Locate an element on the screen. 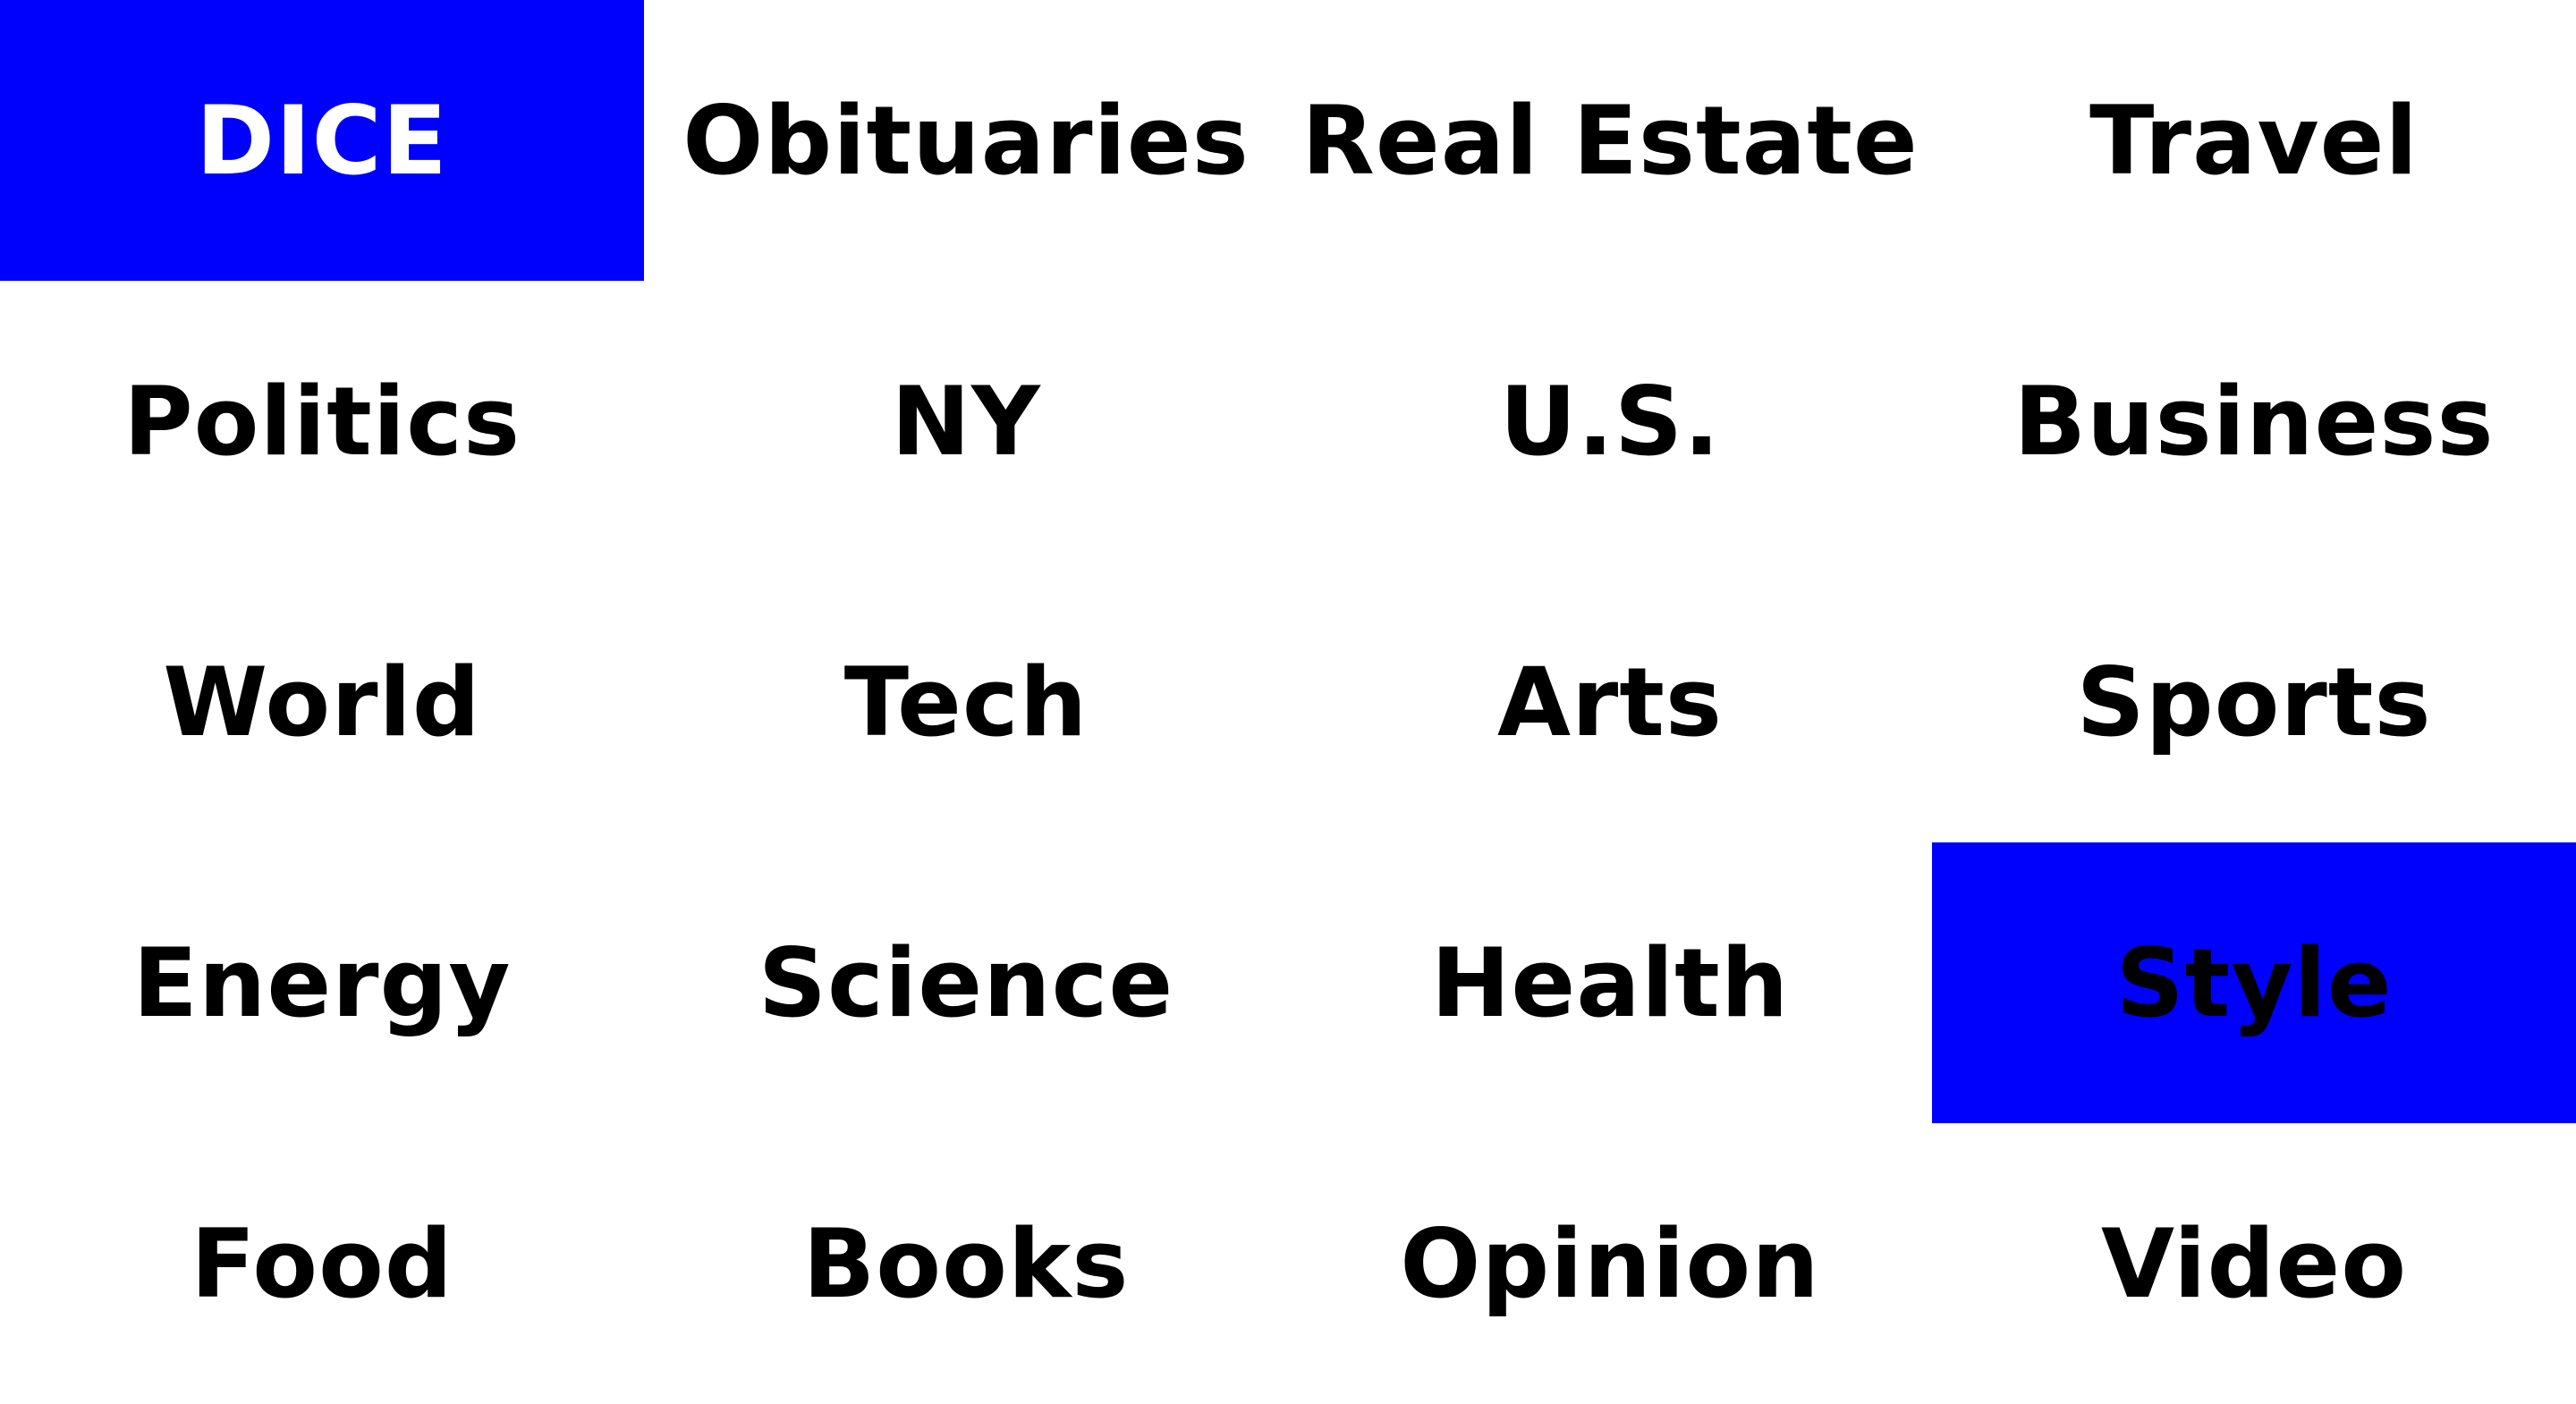  section-travel: Travel is located at coordinates (2254, 141).